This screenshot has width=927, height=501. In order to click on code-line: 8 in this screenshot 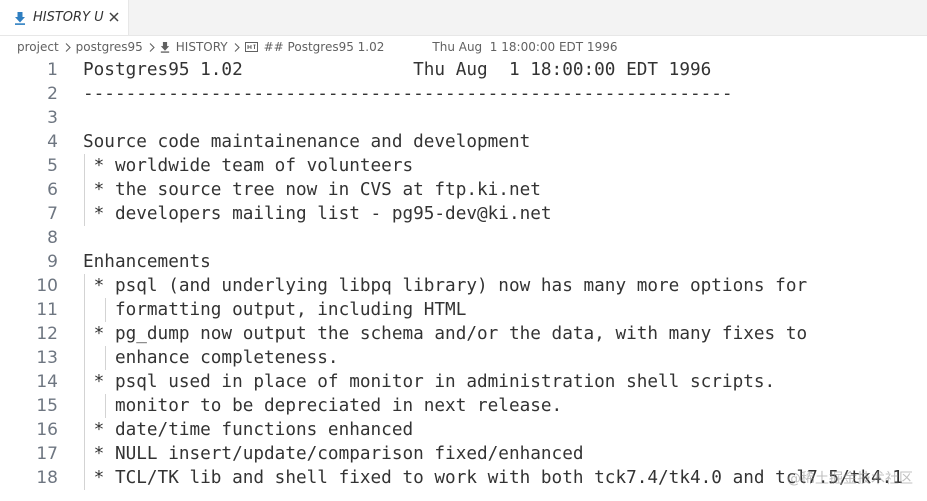, I will do `click(463, 238)`.